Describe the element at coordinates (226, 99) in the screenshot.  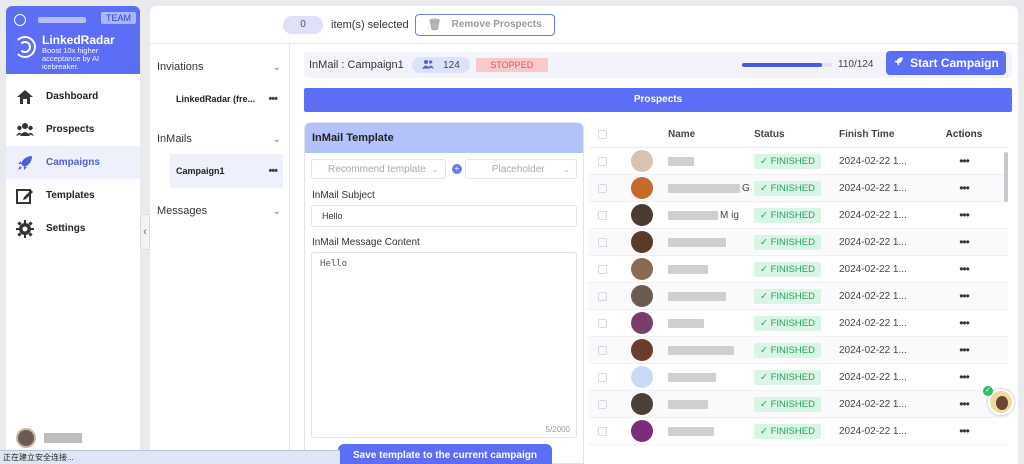
I see `campaign-item: LinkedRadar (fre... •••` at that location.